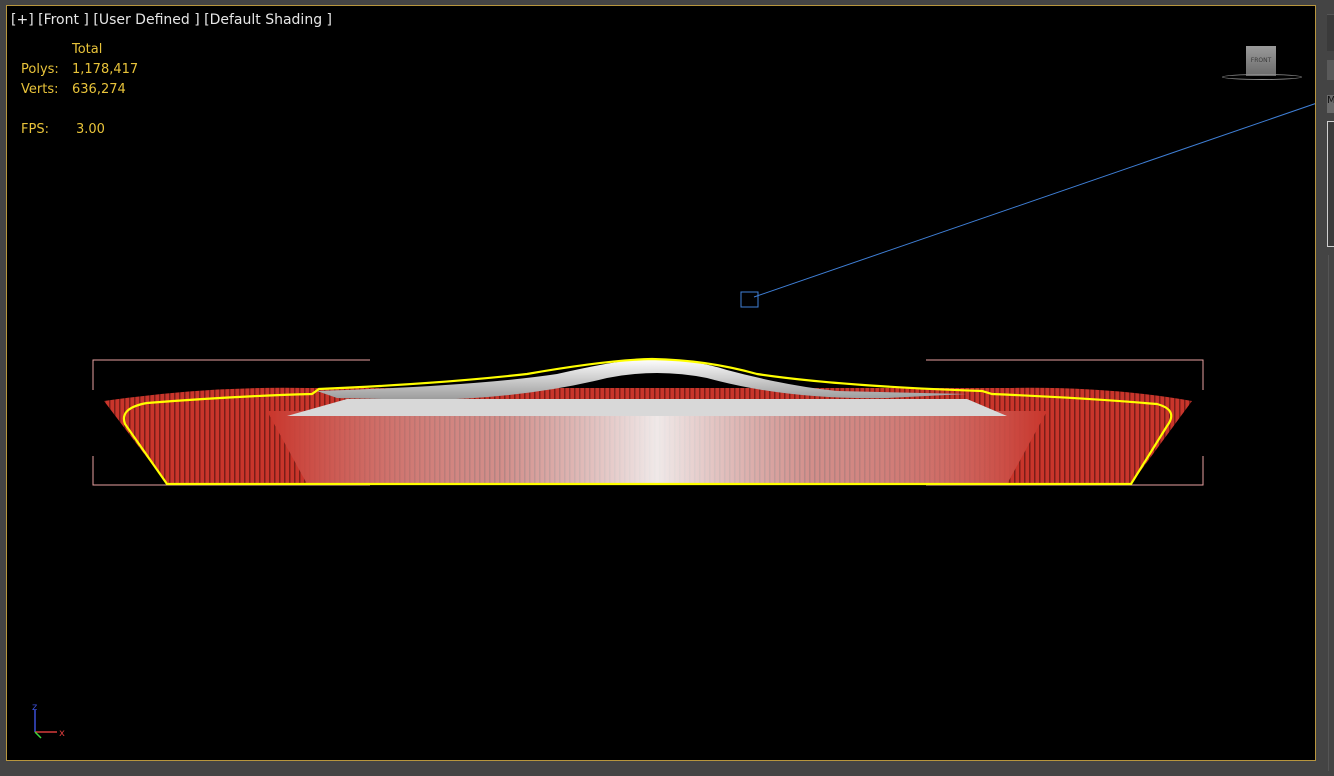 The width and height of the screenshot is (1334, 776). I want to click on camera-sight-line, so click(1034, 200).